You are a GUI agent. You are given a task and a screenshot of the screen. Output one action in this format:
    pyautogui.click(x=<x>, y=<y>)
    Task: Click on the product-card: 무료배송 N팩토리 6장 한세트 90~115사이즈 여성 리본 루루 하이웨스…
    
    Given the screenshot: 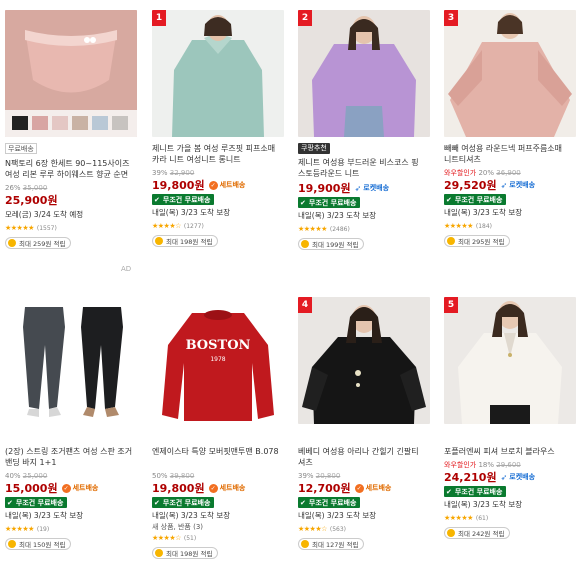 What is the action you would take?
    pyautogui.click(x=71, y=149)
    